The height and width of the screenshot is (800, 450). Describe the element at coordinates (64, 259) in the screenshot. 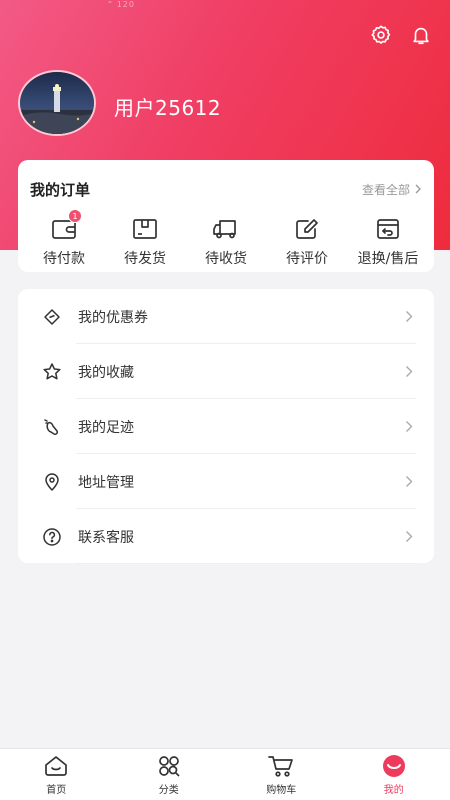

I see `order-label: 待付款` at that location.